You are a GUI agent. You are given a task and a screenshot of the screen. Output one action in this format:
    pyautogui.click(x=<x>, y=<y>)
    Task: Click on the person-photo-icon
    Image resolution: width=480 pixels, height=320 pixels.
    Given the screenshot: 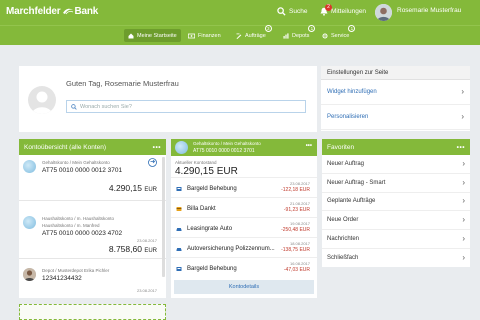 What is the action you would take?
    pyautogui.click(x=29, y=274)
    